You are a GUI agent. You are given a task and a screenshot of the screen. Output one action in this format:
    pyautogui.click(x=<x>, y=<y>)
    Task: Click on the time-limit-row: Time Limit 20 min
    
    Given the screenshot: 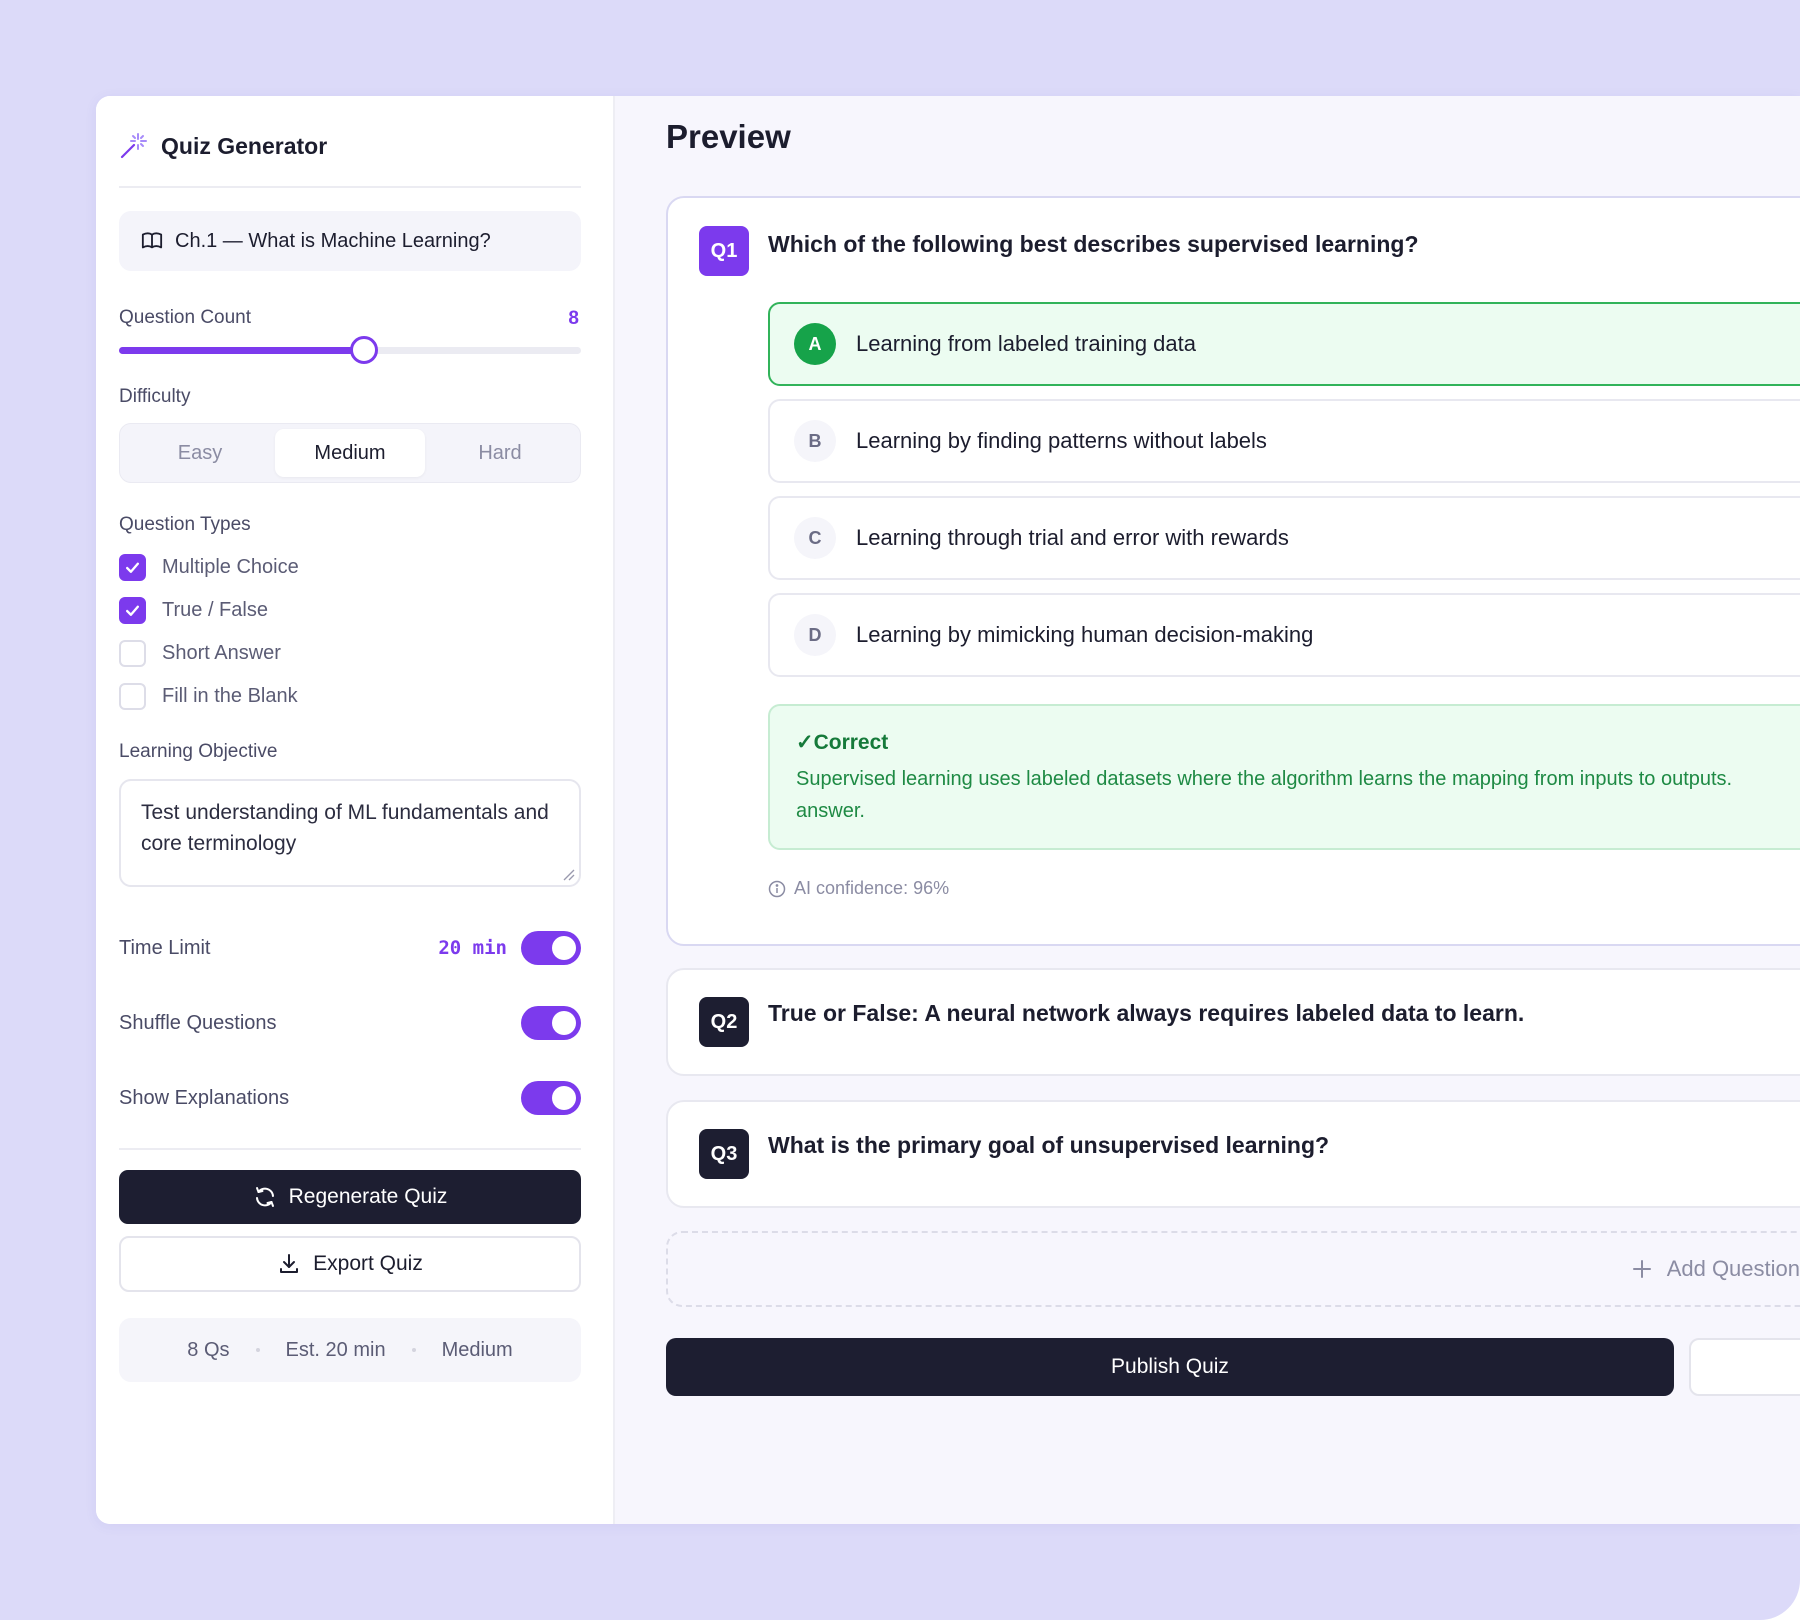 What is the action you would take?
    pyautogui.click(x=350, y=948)
    